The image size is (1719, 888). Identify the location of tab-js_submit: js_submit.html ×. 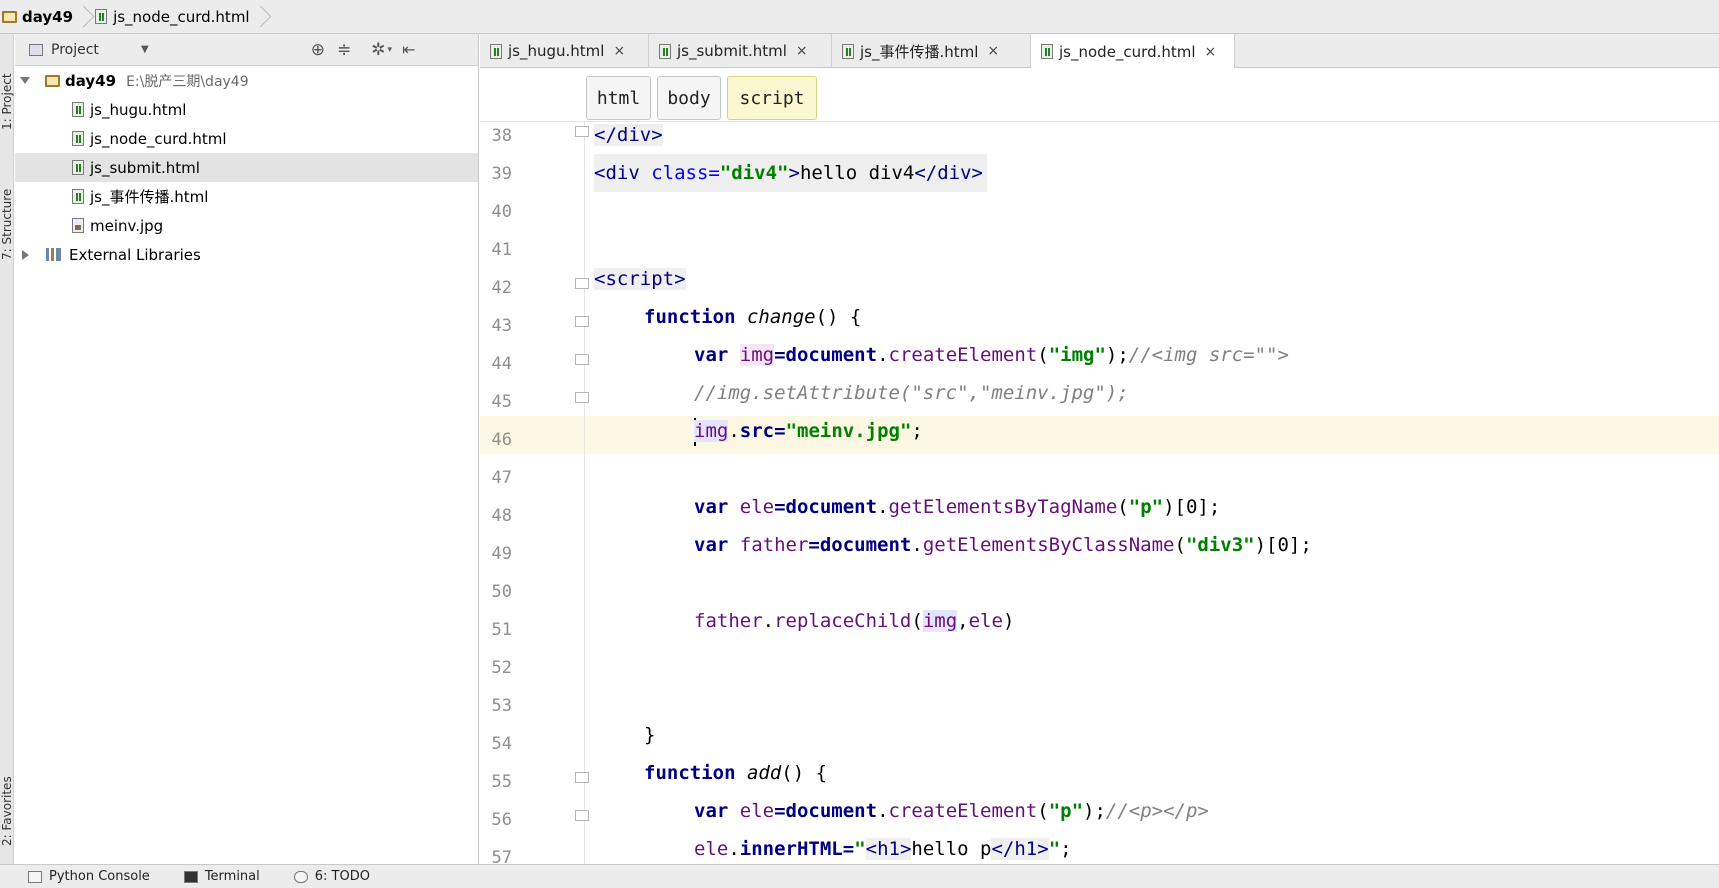
(740, 51).